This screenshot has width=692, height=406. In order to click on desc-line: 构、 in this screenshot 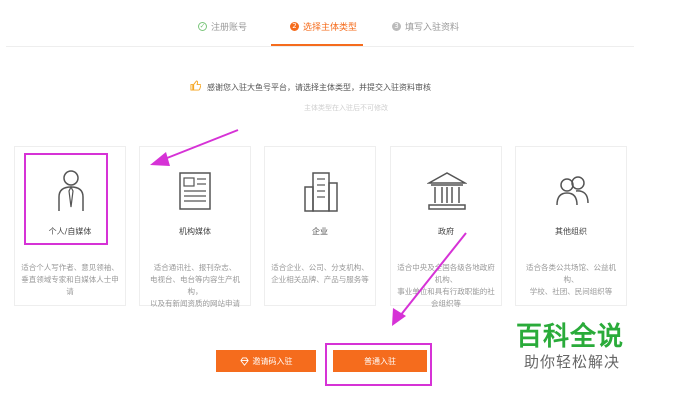, I will do `click(571, 279)`.